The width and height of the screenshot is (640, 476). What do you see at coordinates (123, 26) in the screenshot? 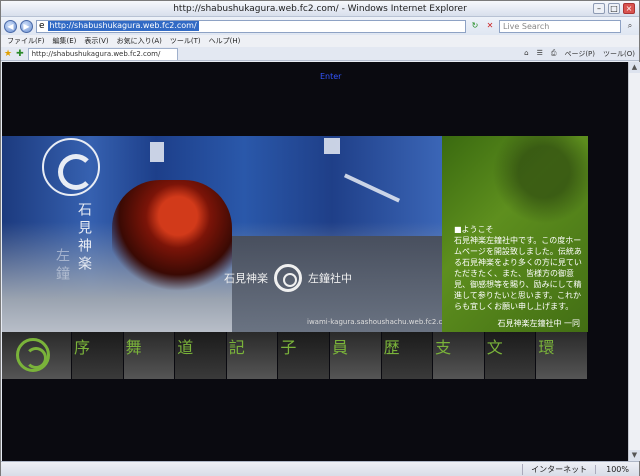
I see `address-url: http://shabushukagura.web.fc2.com/` at bounding box center [123, 26].